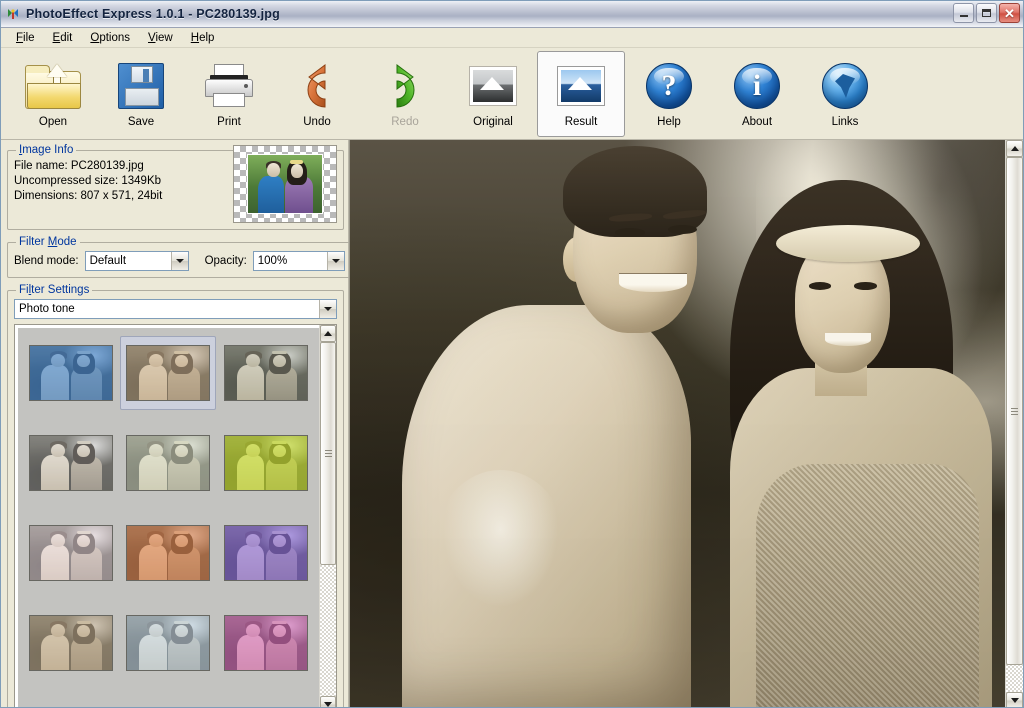 The image size is (1024, 708). What do you see at coordinates (108, 261) in the screenshot?
I see `blend-mode-value: Default` at bounding box center [108, 261].